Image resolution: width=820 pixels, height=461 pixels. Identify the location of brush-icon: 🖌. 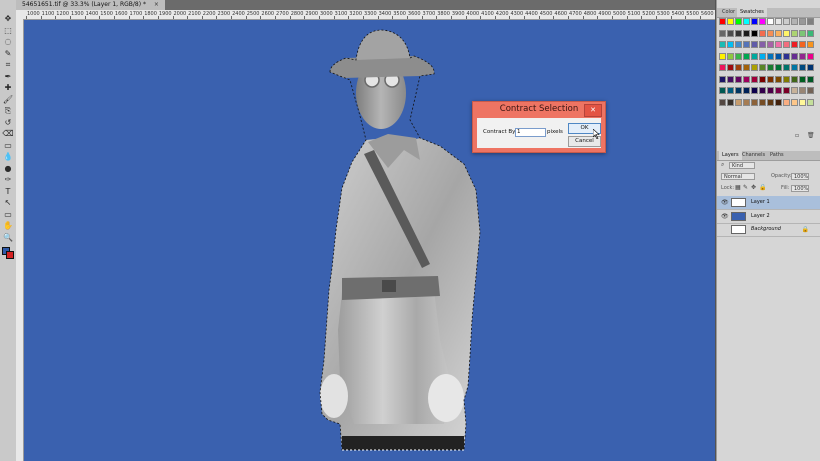
(8, 100).